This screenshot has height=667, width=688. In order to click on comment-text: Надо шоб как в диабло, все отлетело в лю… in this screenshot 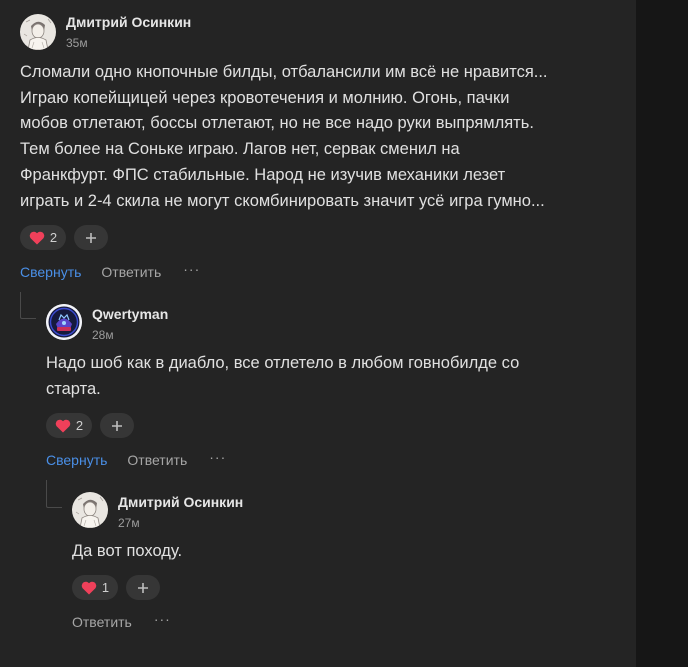, I will do `click(282, 376)`.